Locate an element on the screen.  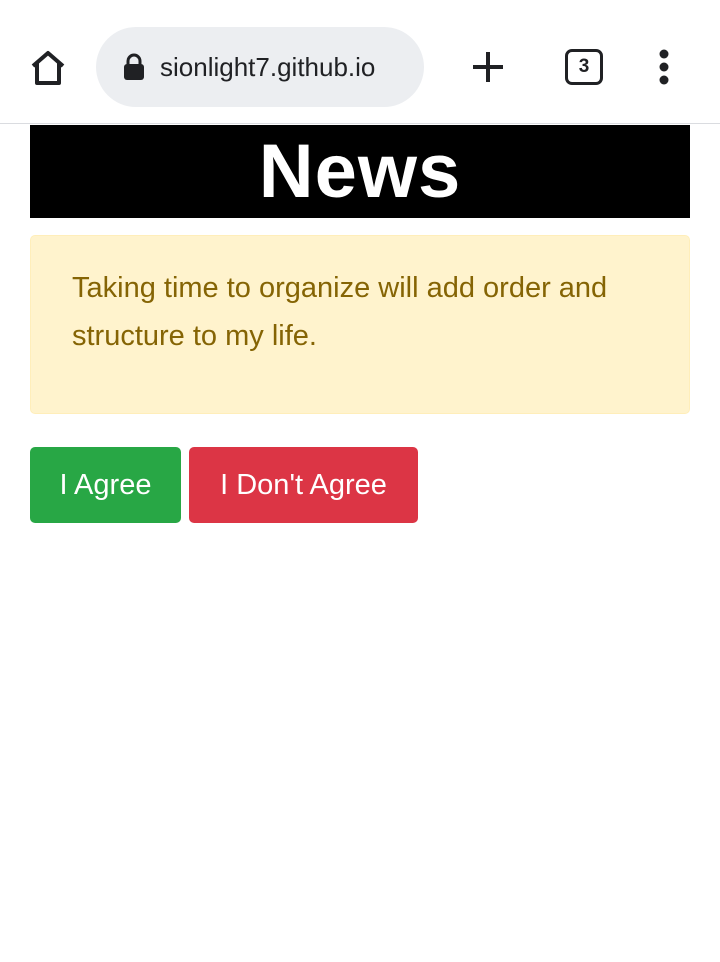
tab-switcher-button: 3 is located at coordinates (584, 67).